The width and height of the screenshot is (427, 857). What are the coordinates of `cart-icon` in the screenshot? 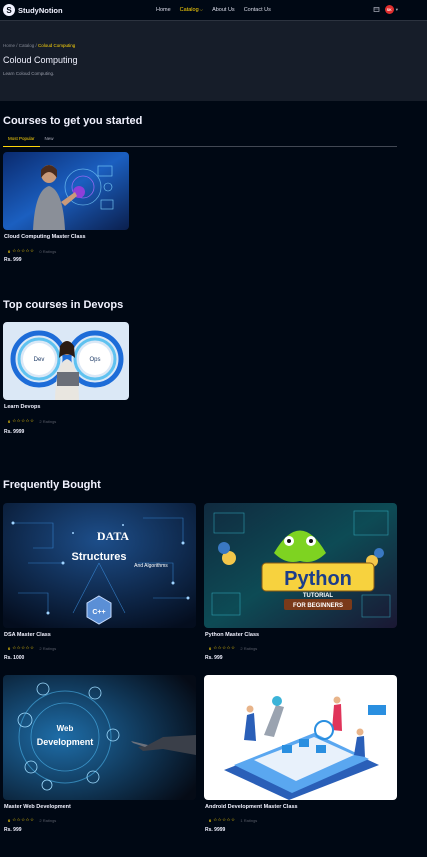 It's located at (376, 9).